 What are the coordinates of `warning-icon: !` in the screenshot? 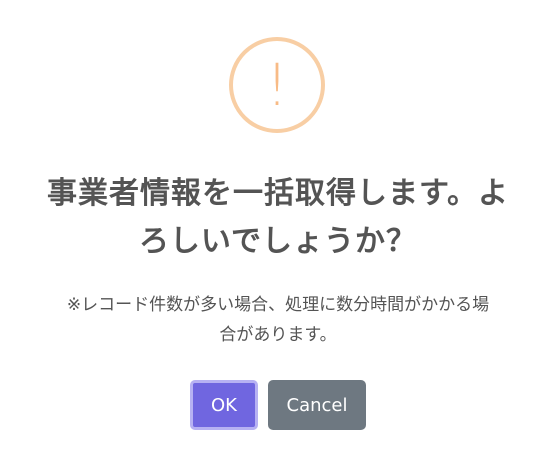 It's located at (277, 85).